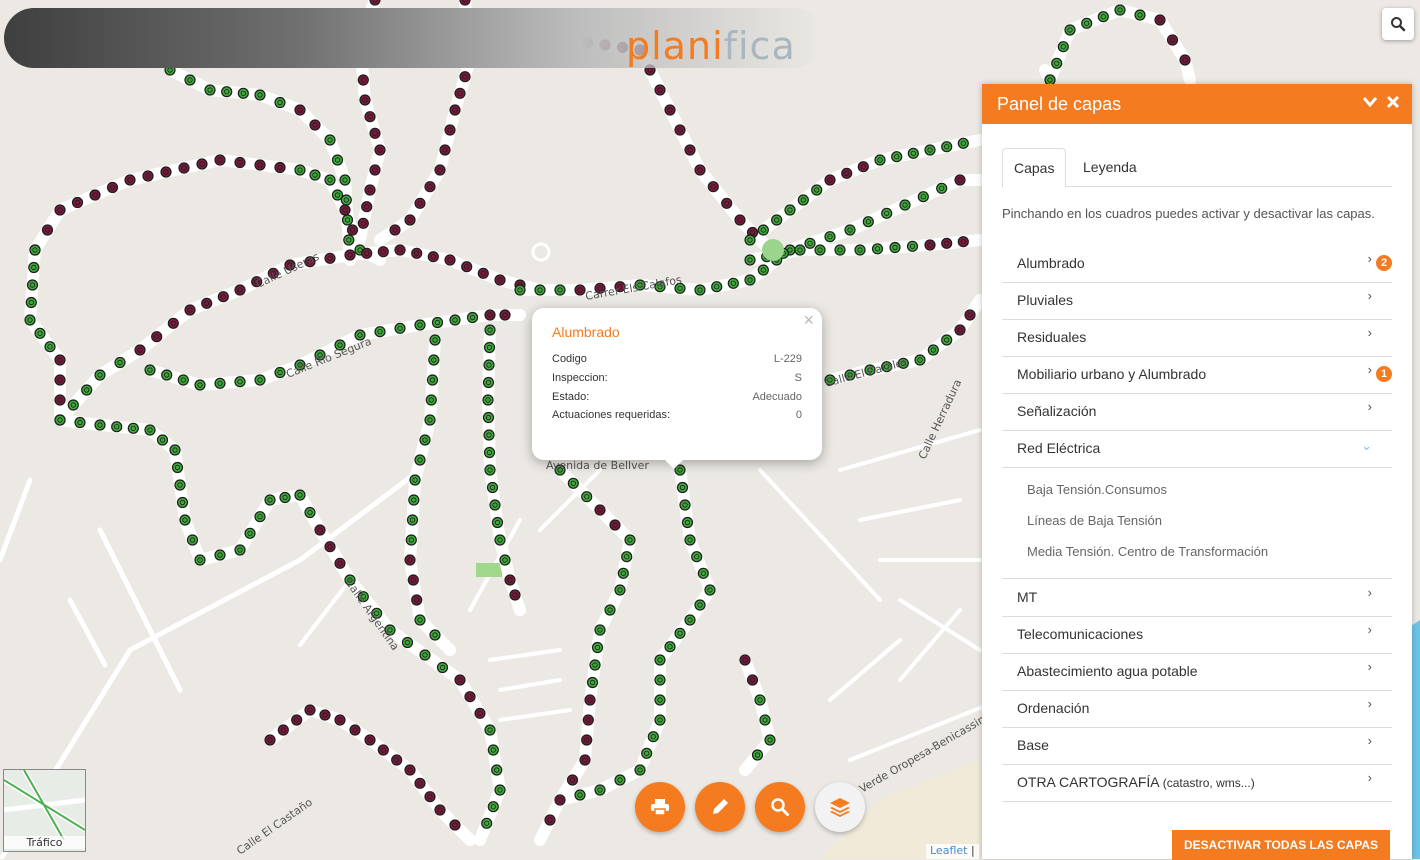 The height and width of the screenshot is (860, 1420). What do you see at coordinates (1281, 845) in the screenshot?
I see `deactivate-all-layers-button: DESACTIVAR TODAS LAS CAPAS` at bounding box center [1281, 845].